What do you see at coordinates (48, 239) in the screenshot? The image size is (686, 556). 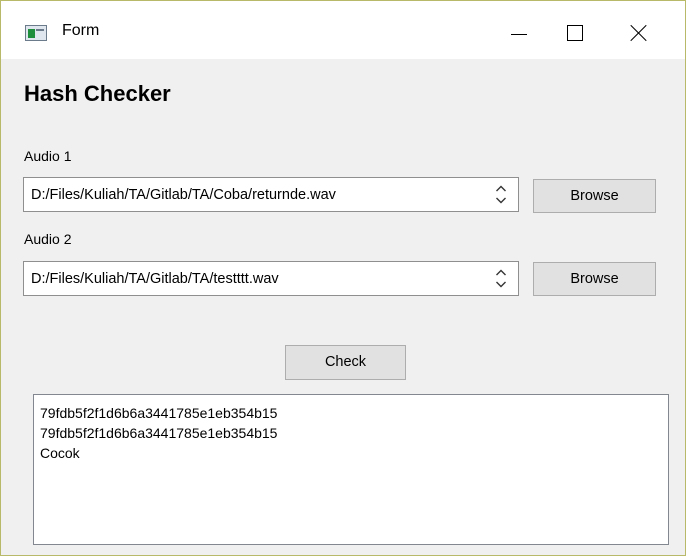 I see `audio2-label: Audio 2` at bounding box center [48, 239].